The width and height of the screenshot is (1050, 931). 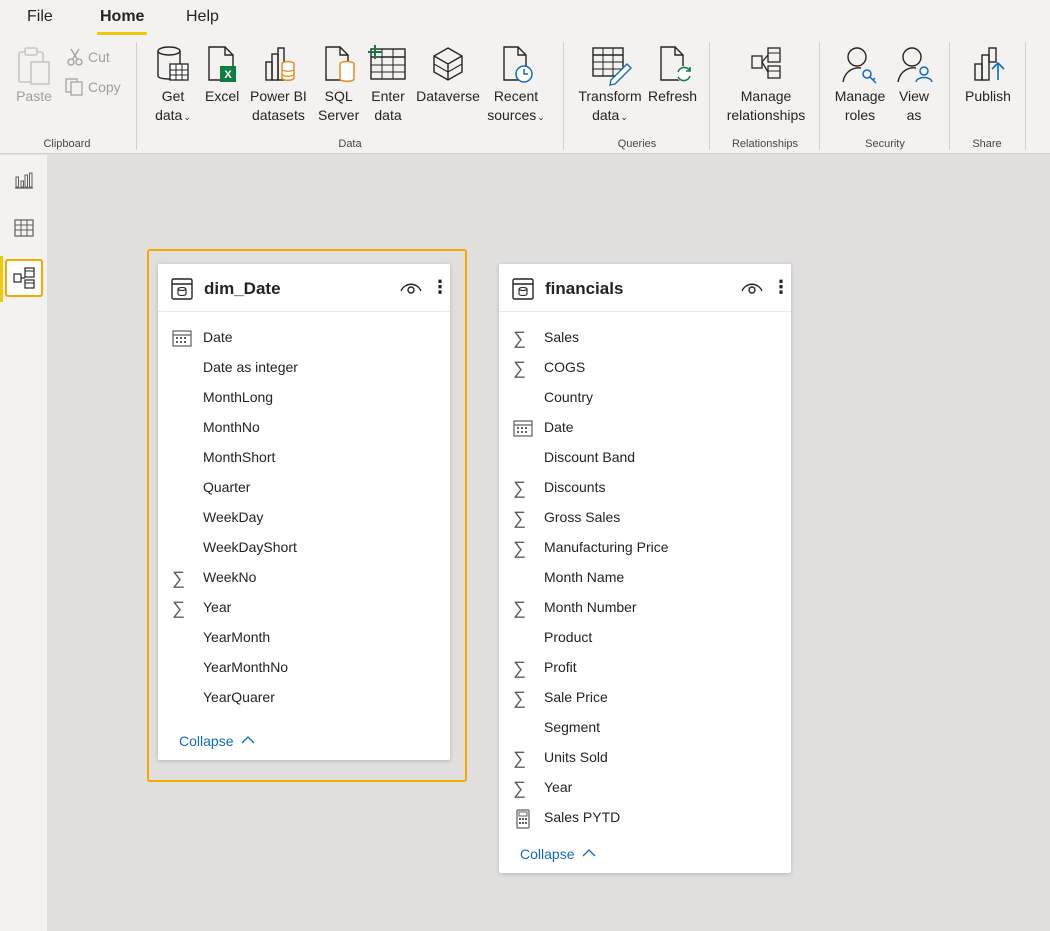 What do you see at coordinates (338, 84) in the screenshot?
I see `sql-server-button: SQL Server` at bounding box center [338, 84].